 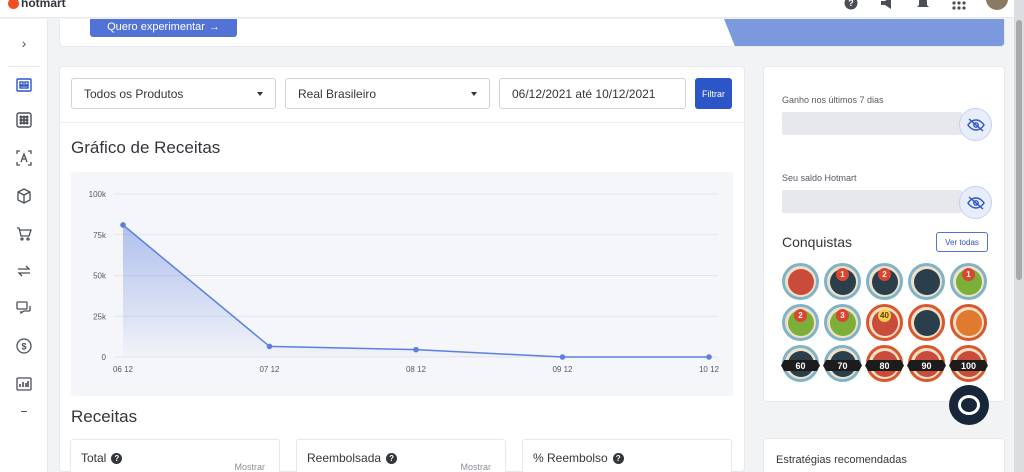 I want to click on eye-off-icon, so click(x=975, y=124).